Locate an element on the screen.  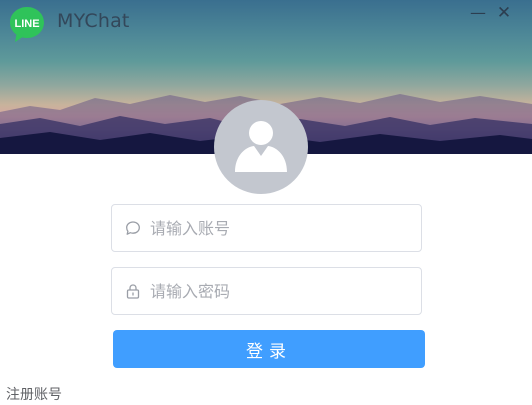
app-title: MYChat is located at coordinates (93, 21).